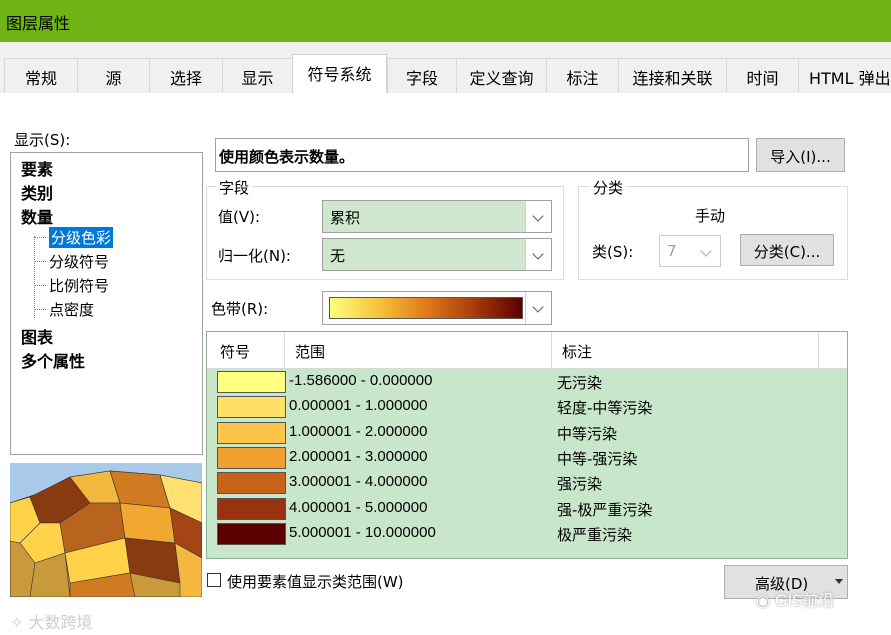 This screenshot has height=635, width=891. I want to click on show-label: 显示(S):, so click(42, 140).